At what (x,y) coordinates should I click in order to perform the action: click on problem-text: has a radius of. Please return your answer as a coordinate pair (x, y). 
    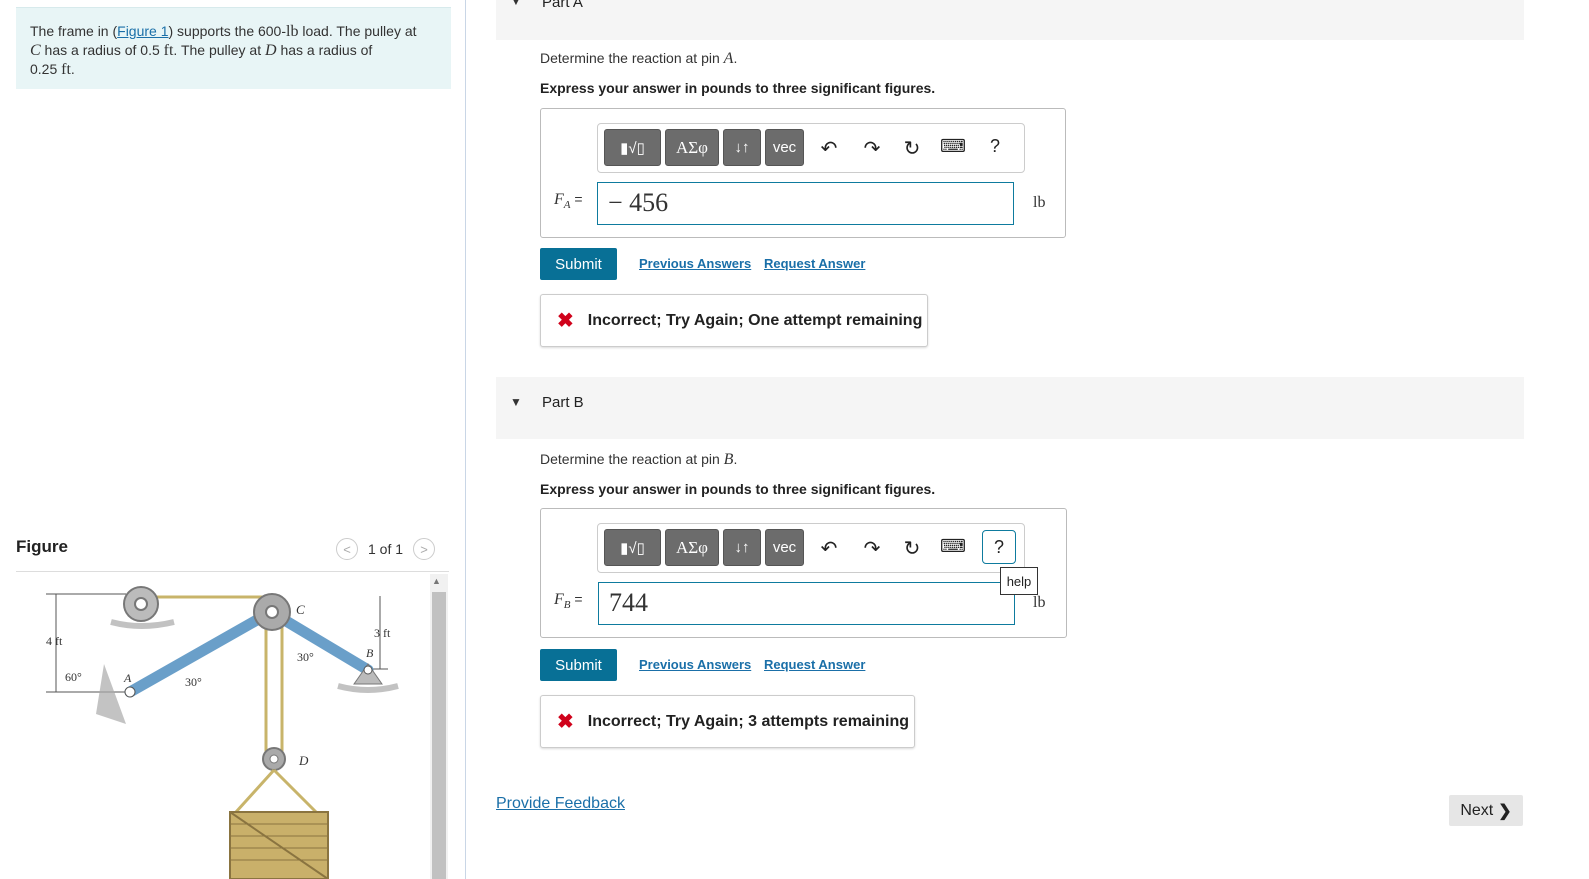
    Looking at the image, I should click on (324, 50).